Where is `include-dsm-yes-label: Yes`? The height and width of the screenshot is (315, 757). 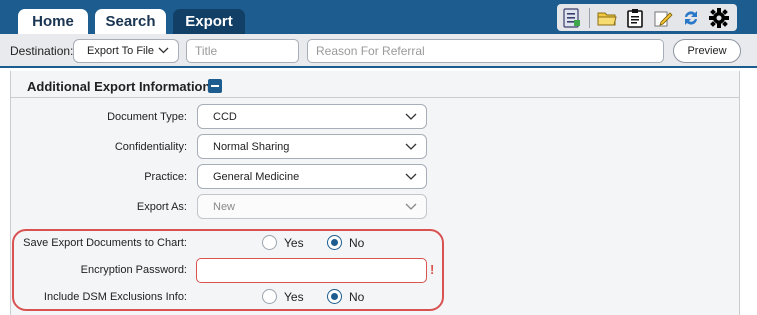
include-dsm-yes-label: Yes is located at coordinates (294, 296).